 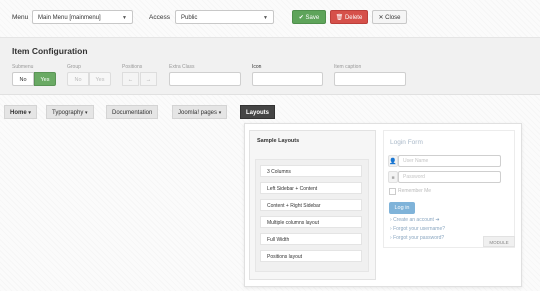 I want to click on menu-label: Menu, so click(x=20, y=17).